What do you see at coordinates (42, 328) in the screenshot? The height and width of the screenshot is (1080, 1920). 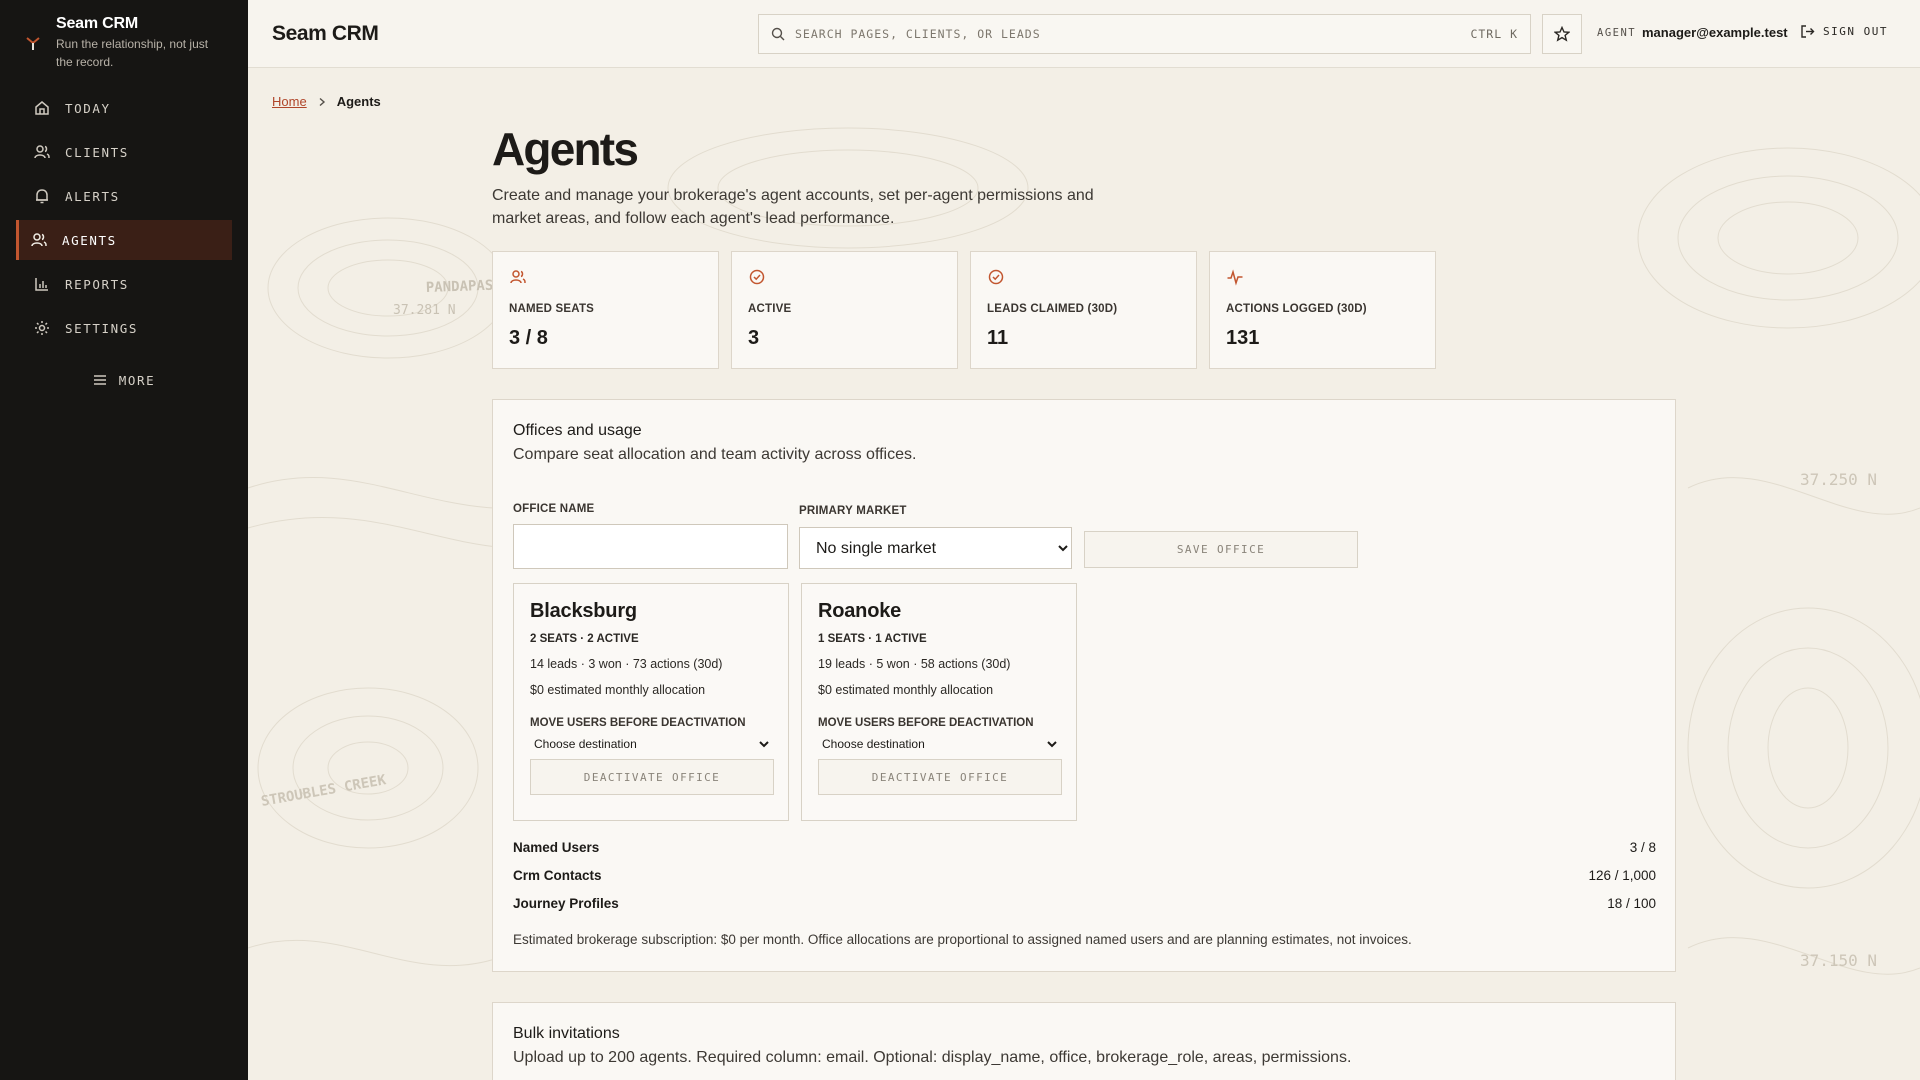 I see `gear-icon` at bounding box center [42, 328].